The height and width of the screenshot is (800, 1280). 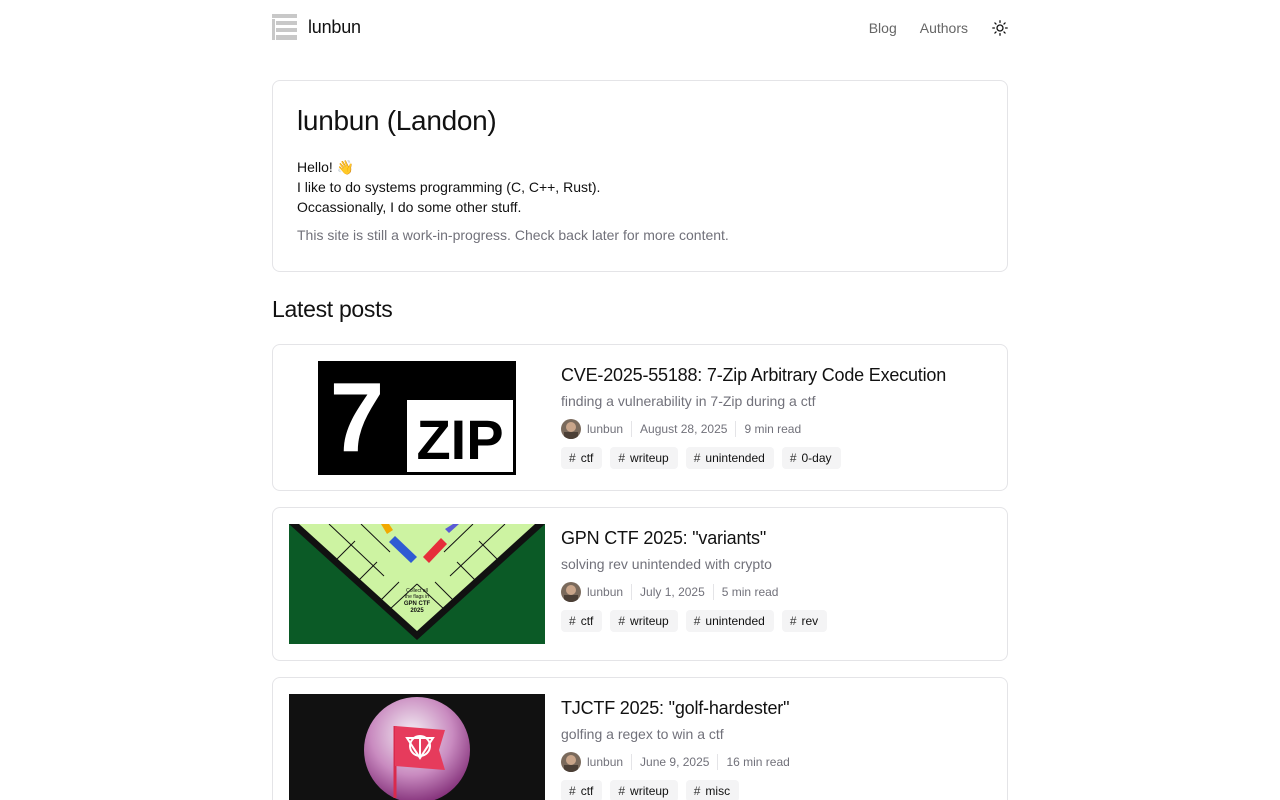 I want to click on post-thumbnail-gpn: Collect all the flags in GPN CTF 2025, so click(x=417, y=584).